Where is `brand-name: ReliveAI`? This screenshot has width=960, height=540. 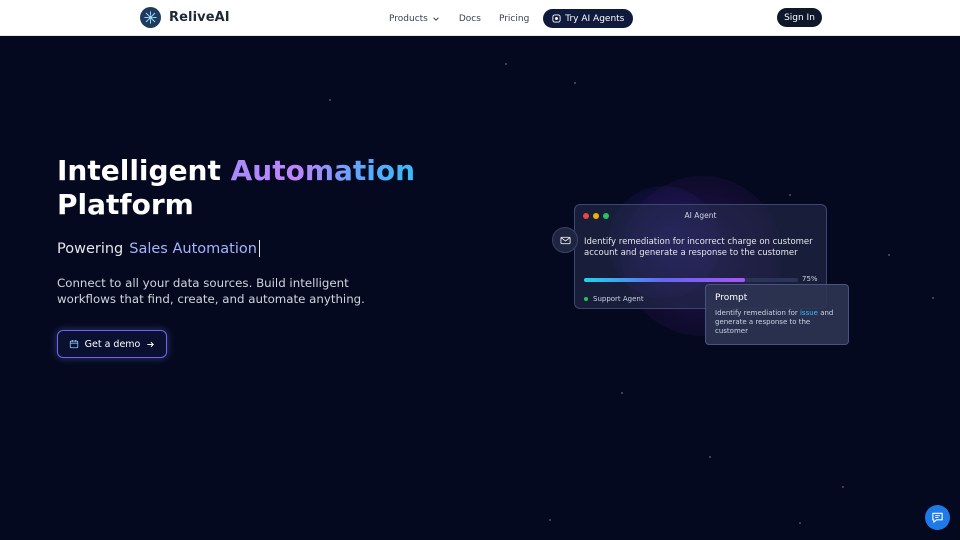 brand-name: ReliveAI is located at coordinates (199, 17).